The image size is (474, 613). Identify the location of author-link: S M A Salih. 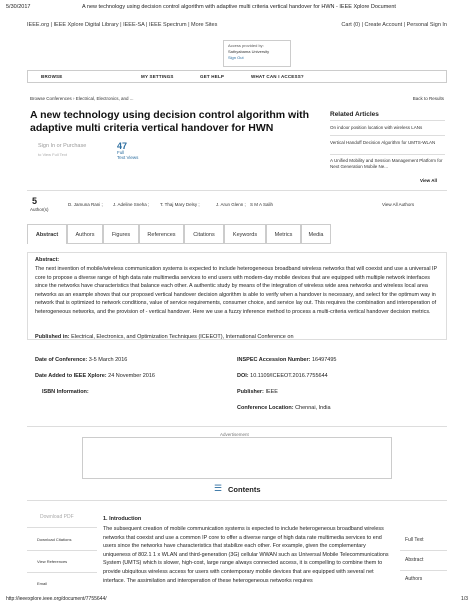
(261, 204).